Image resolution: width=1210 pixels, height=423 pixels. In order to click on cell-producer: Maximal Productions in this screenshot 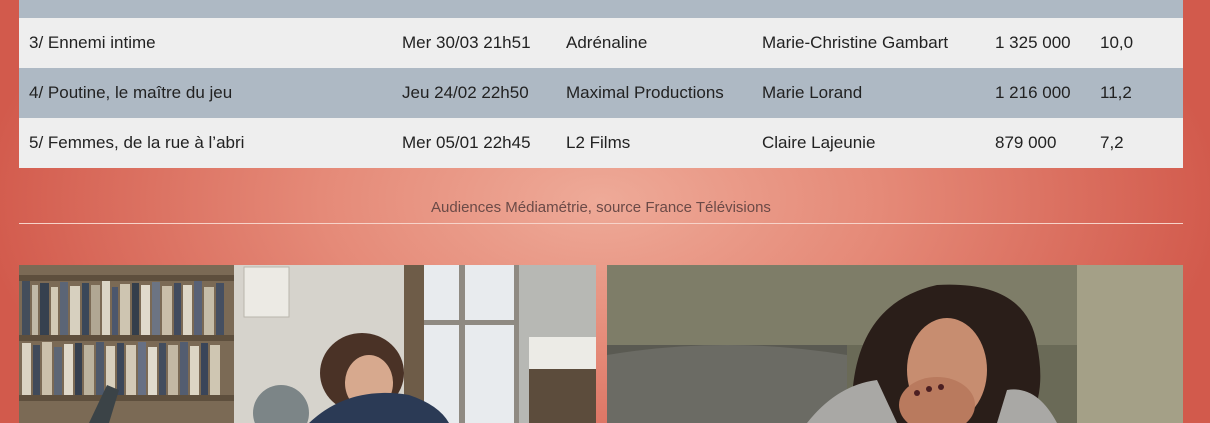, I will do `click(645, 92)`.